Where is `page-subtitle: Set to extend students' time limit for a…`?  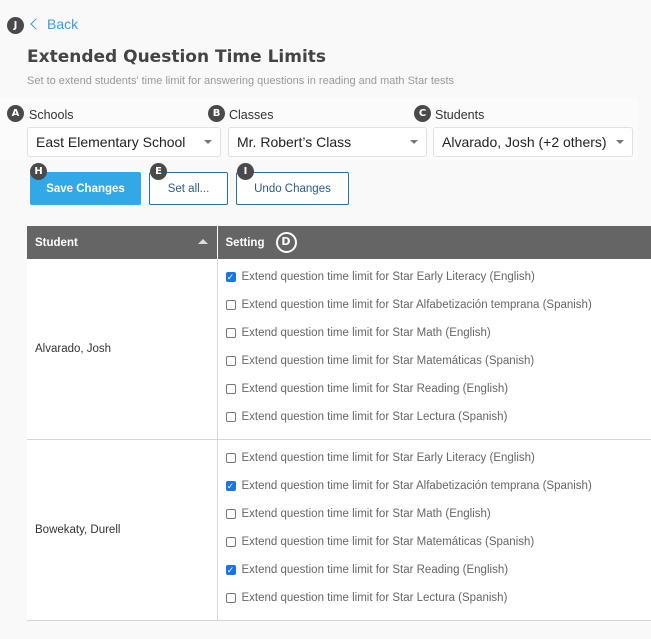 page-subtitle: Set to extend students' time limit for a… is located at coordinates (241, 81).